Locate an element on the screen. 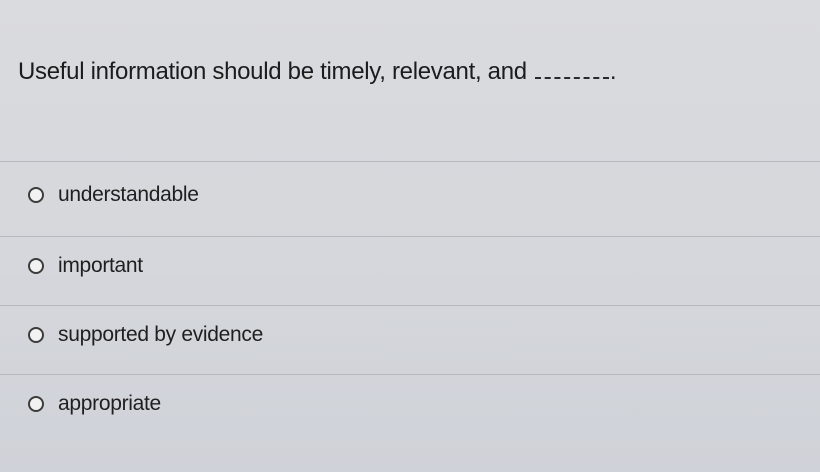 The width and height of the screenshot is (820, 472). option-label: understandable is located at coordinates (128, 194).